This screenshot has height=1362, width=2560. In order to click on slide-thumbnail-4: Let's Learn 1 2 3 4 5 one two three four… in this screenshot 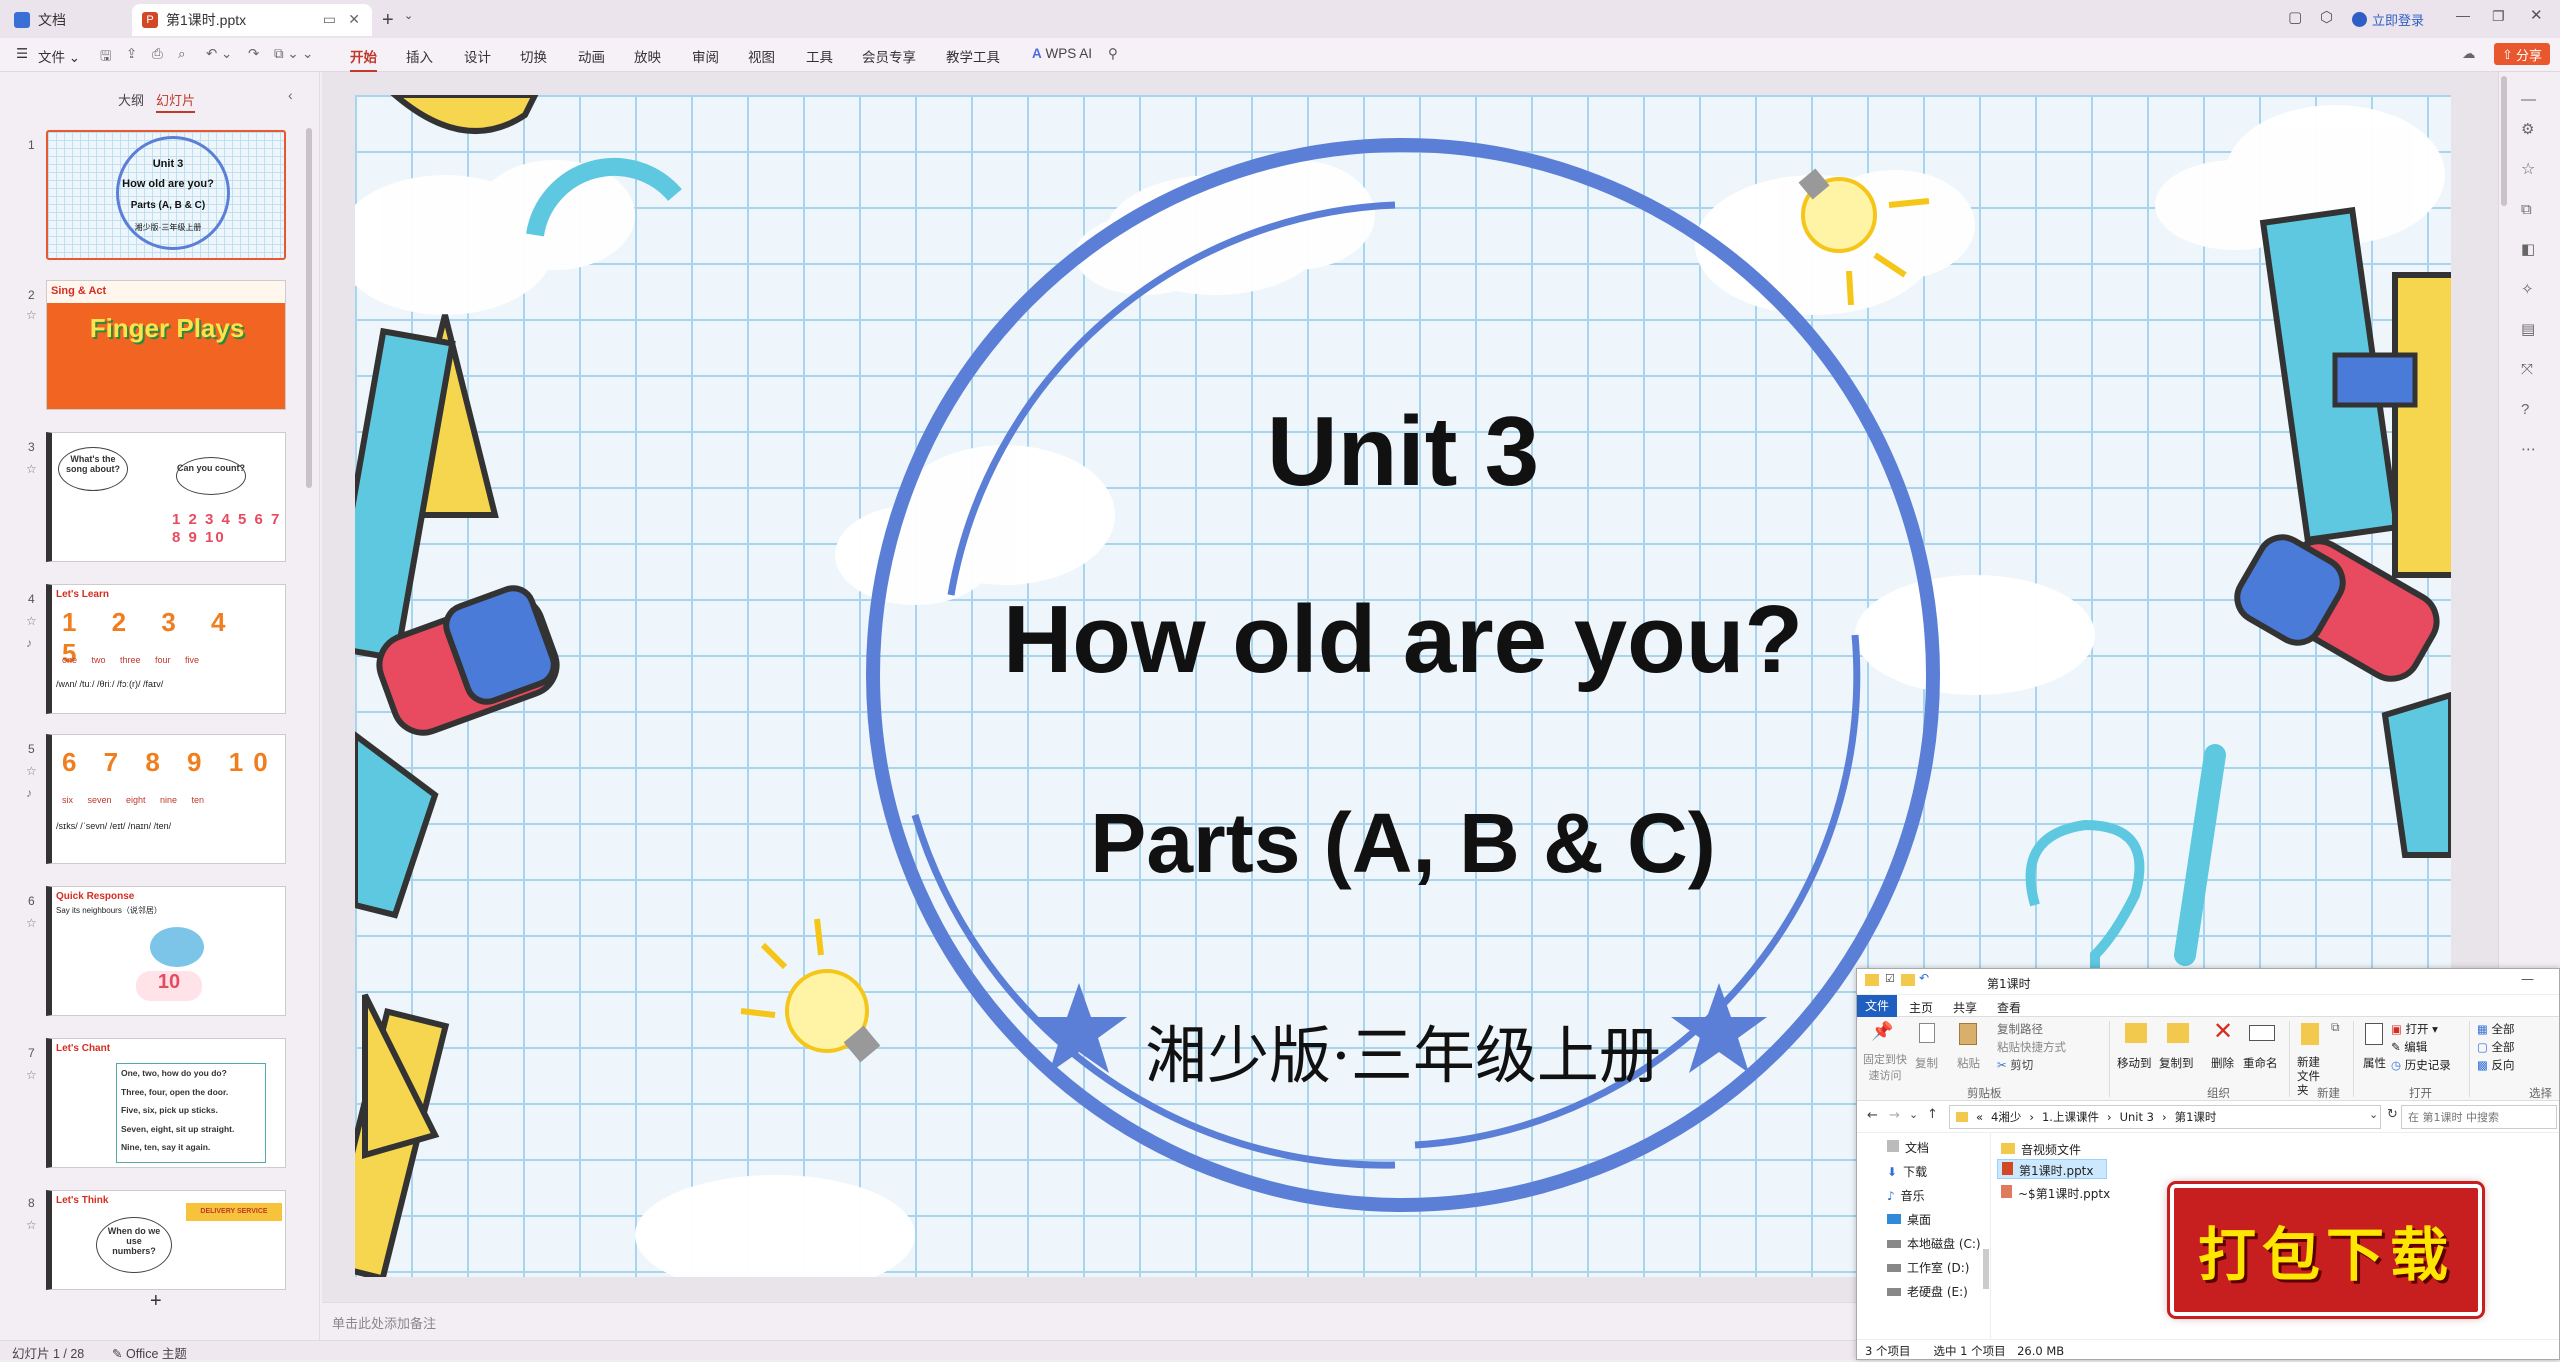, I will do `click(166, 649)`.